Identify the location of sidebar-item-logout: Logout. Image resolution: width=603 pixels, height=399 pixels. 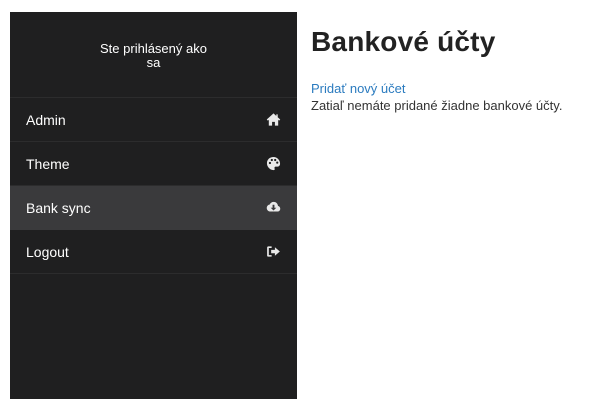
(153, 252).